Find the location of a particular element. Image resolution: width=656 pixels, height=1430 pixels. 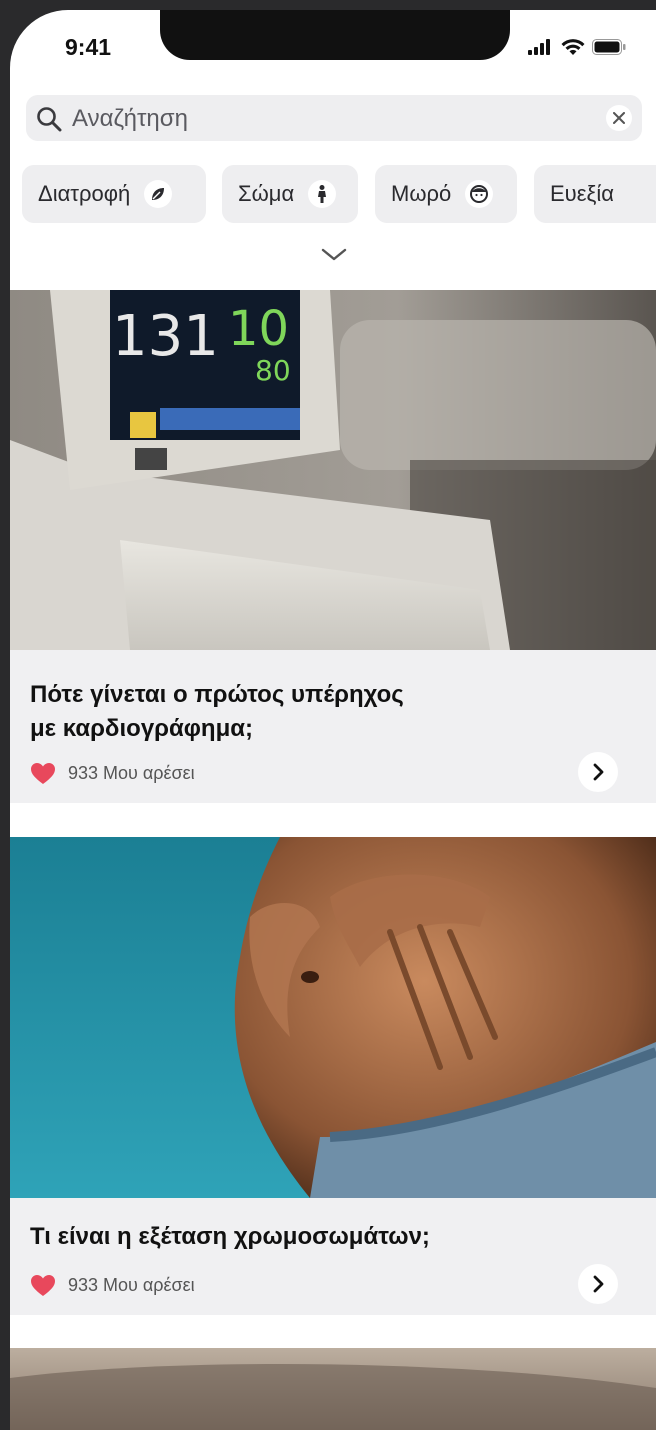

category-chips: Διατροφή Σώμα Μωρό Ευεξία is located at coordinates (339, 195).